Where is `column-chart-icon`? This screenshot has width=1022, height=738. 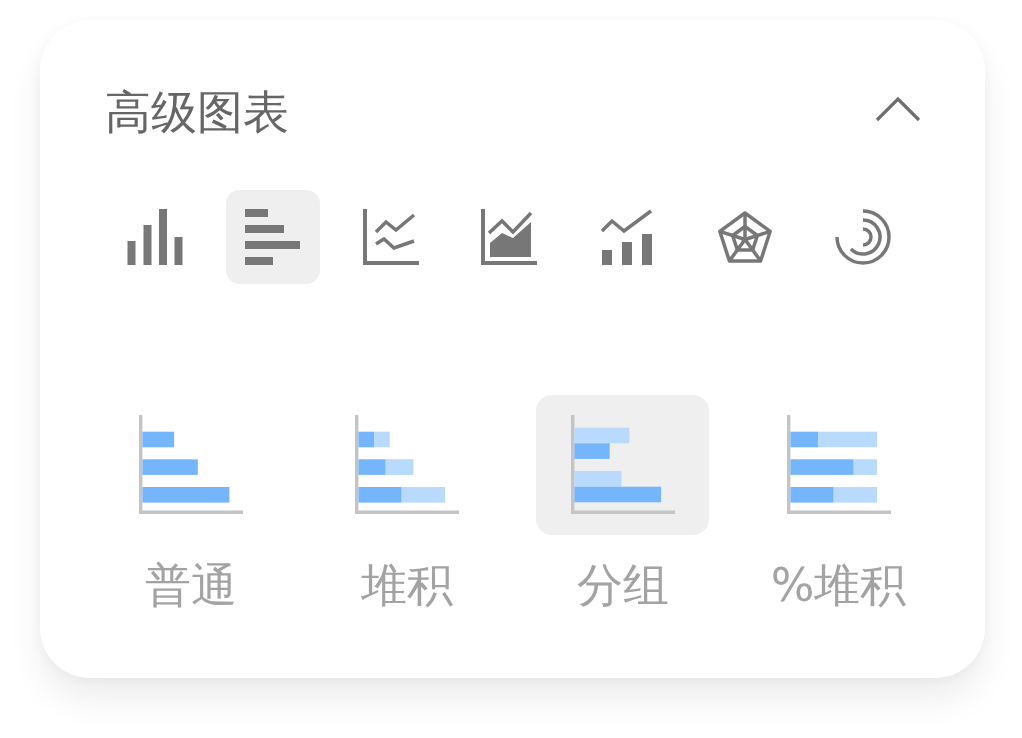
column-chart-icon is located at coordinates (155, 237).